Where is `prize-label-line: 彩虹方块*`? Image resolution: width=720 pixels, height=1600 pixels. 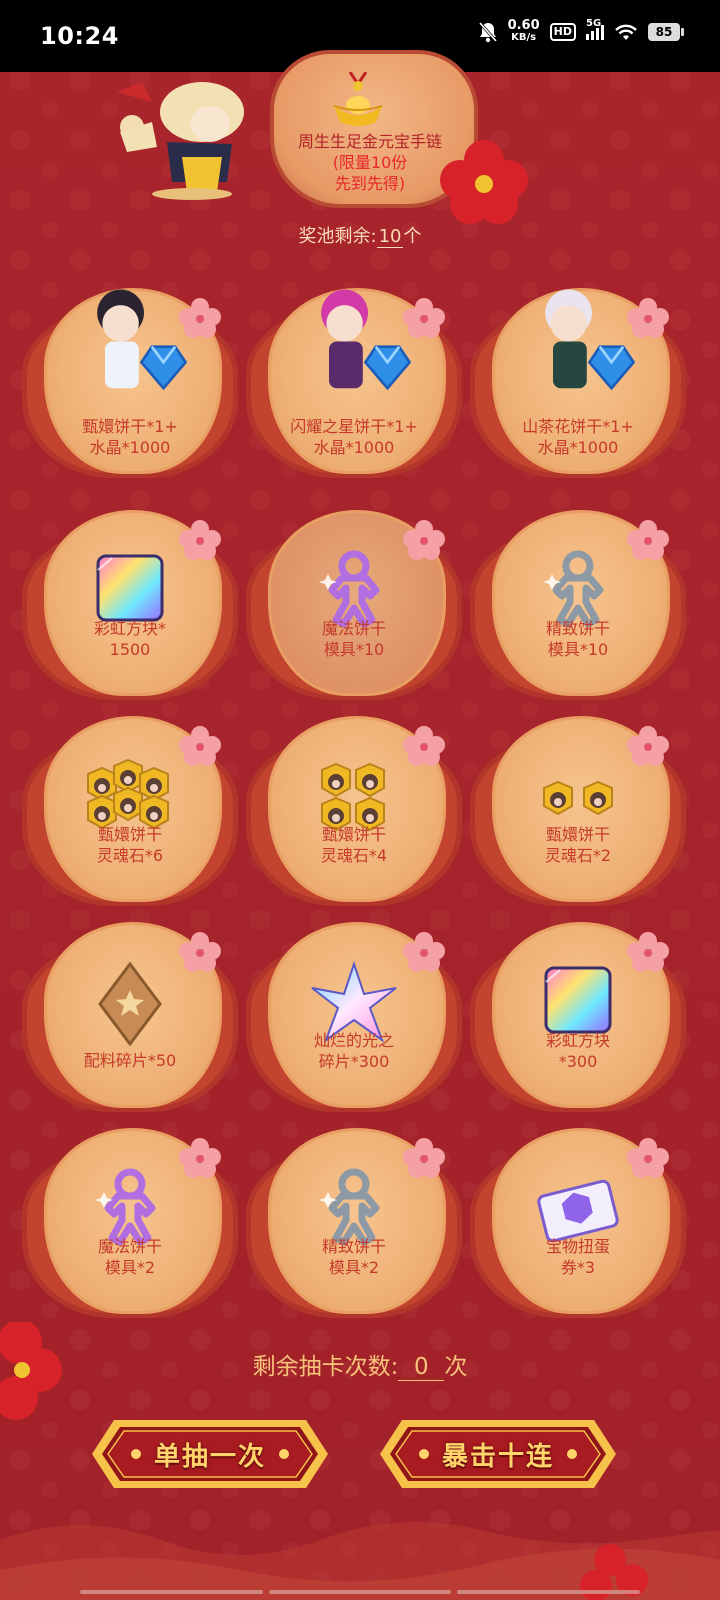 prize-label-line: 彩虹方块* is located at coordinates (129, 628).